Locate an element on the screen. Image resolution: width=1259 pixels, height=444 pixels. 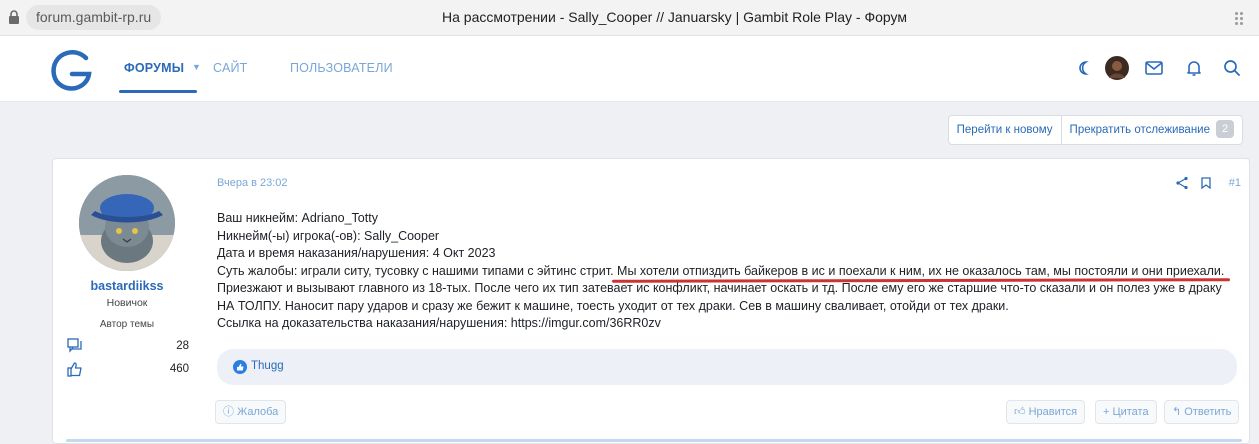
avatar is located at coordinates (1117, 68).